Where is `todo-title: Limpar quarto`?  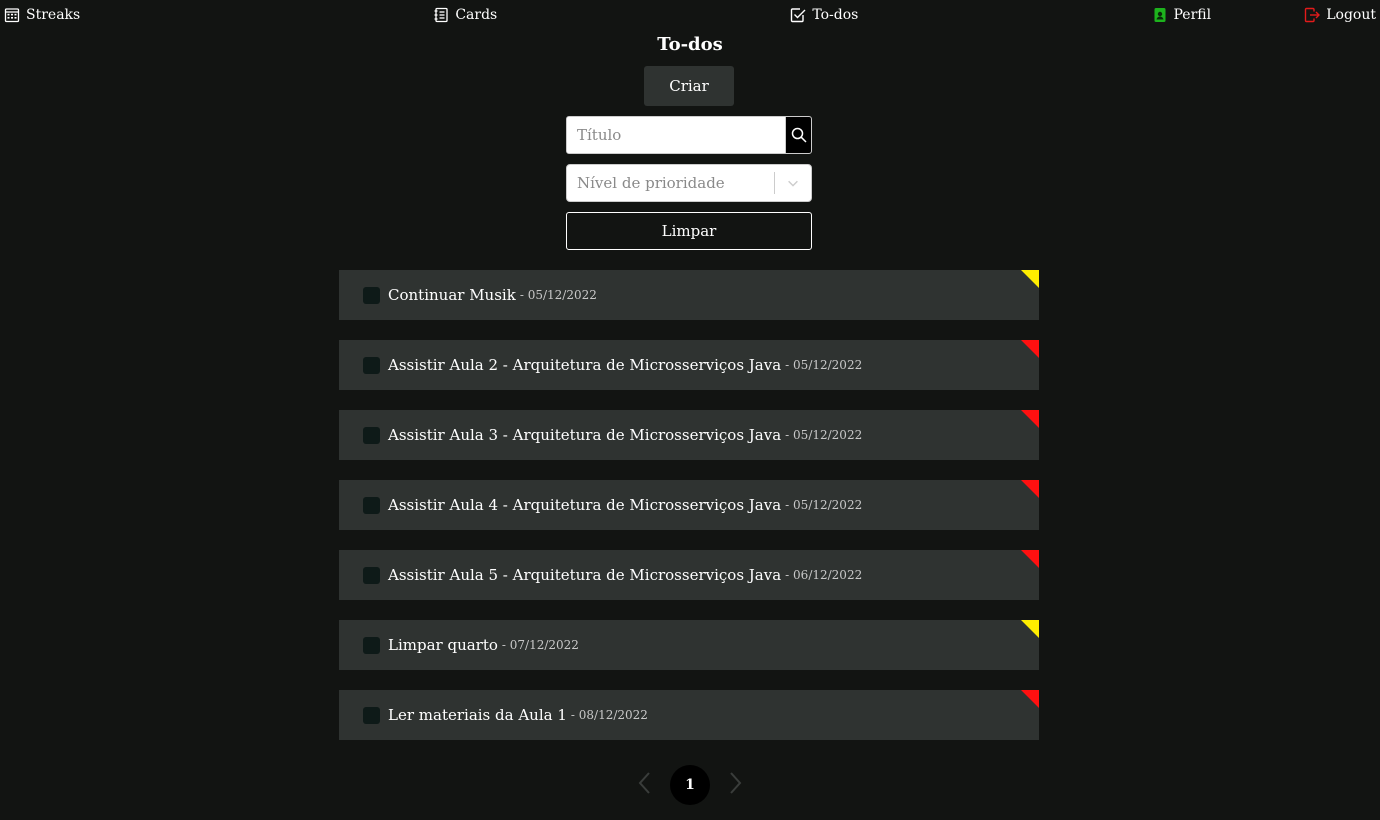
todo-title: Limpar quarto is located at coordinates (443, 645).